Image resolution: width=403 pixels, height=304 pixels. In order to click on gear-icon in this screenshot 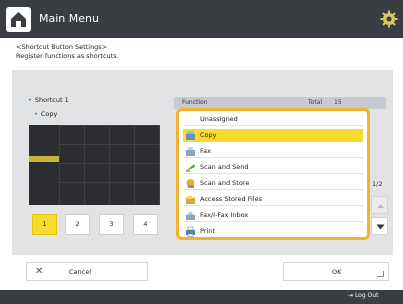, I will do `click(389, 19)`.